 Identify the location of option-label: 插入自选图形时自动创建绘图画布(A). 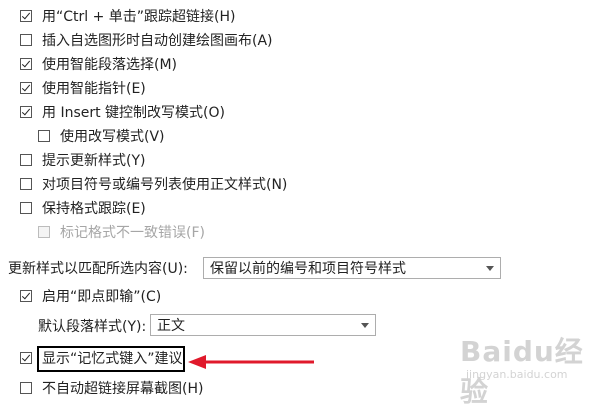
(157, 41).